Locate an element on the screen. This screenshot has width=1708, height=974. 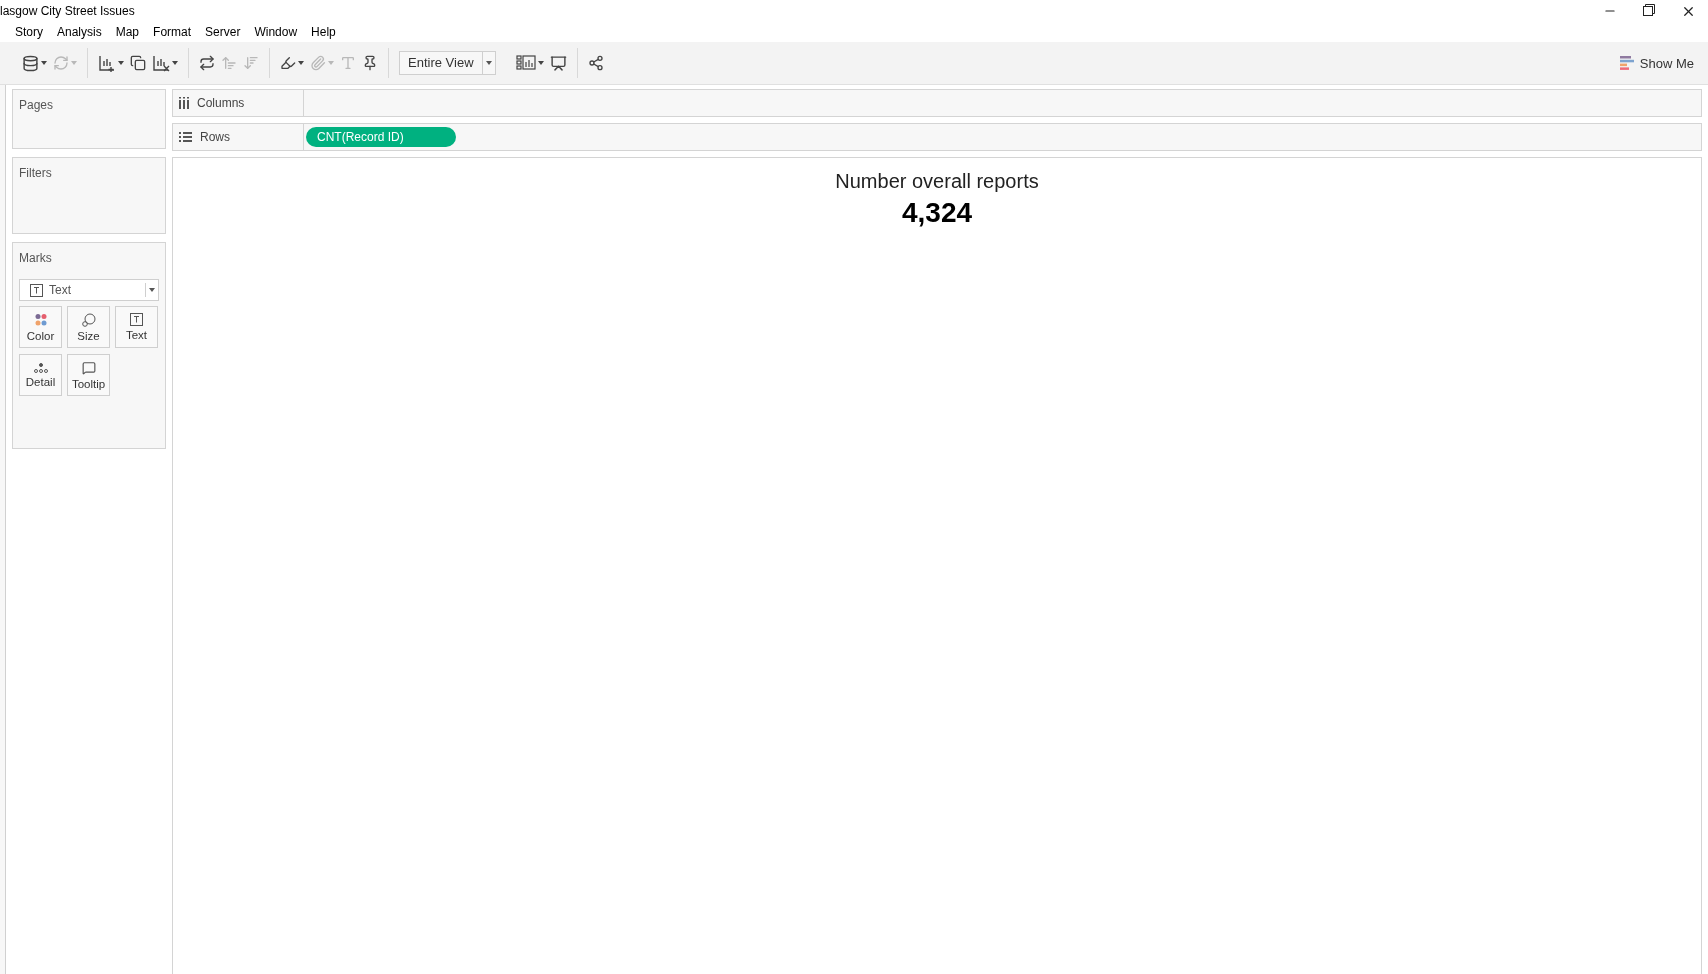
shelf-label: Rows is located at coordinates (215, 137).